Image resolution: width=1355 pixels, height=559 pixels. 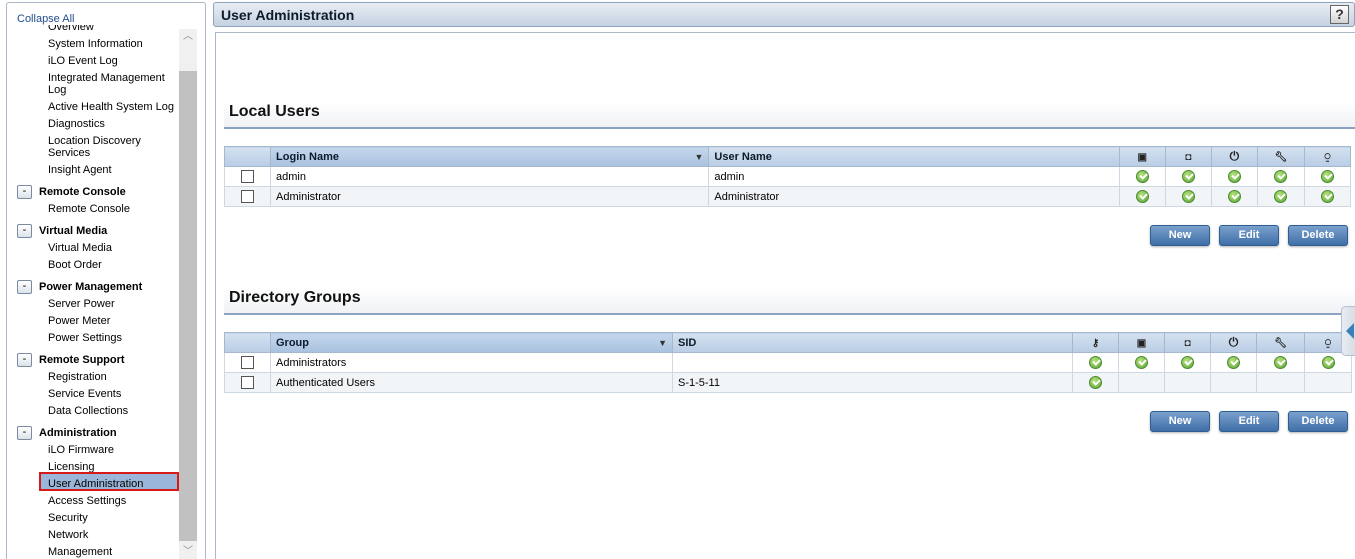 I want to click on local-users-edit-button: Edit, so click(x=1249, y=235).